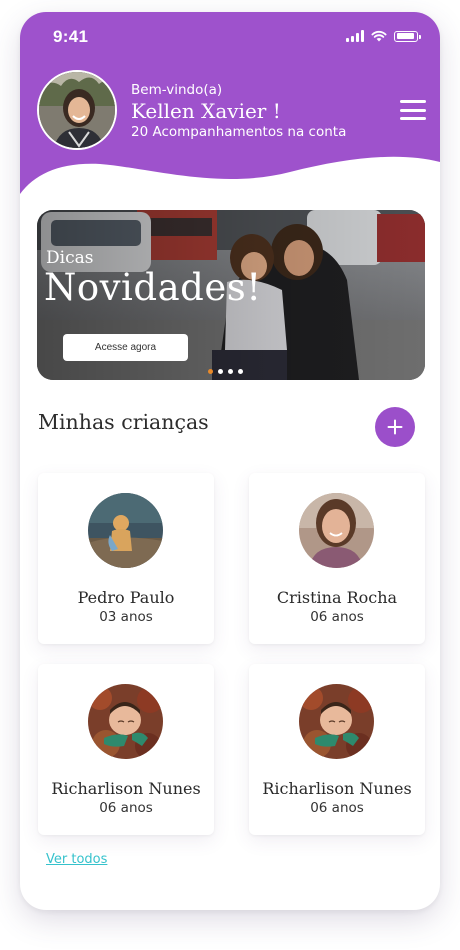 The width and height of the screenshot is (460, 950). I want to click on hamburger-menu-icon, so click(413, 110).